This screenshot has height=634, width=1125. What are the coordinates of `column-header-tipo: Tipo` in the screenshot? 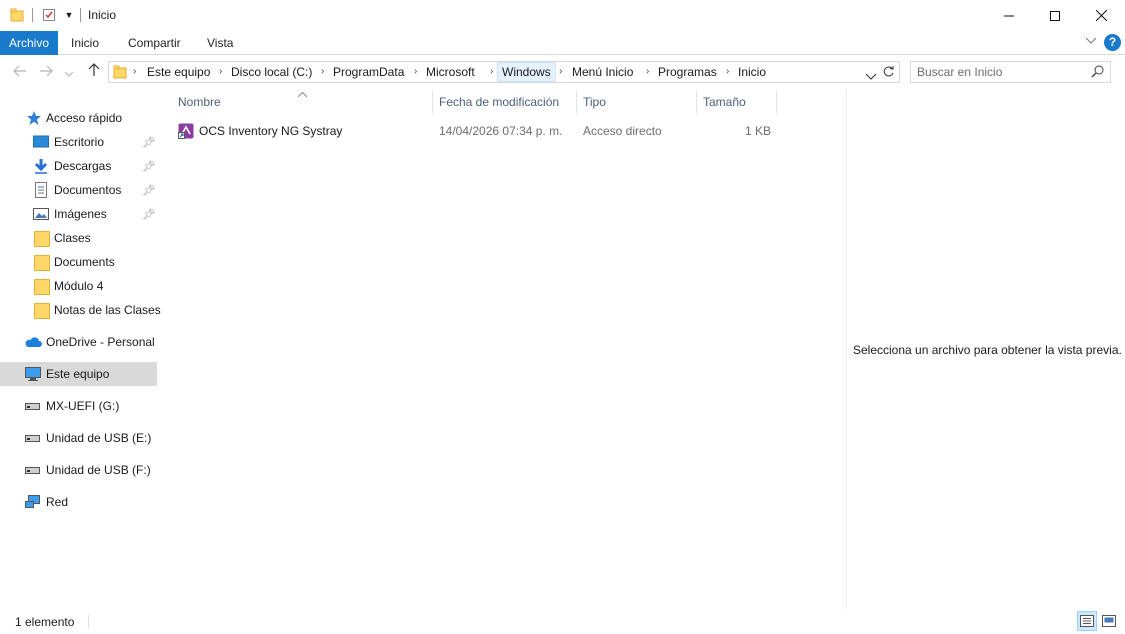 It's located at (594, 102).